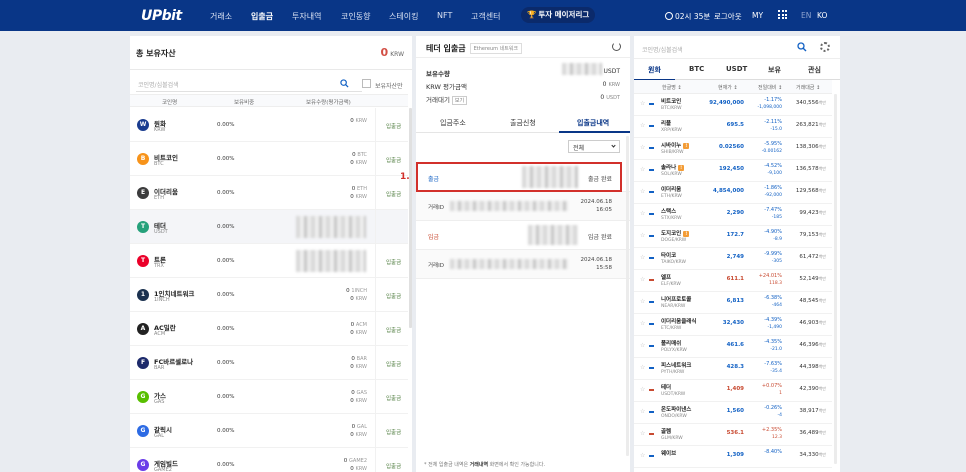 Image resolution: width=966 pixels, height=472 pixels. I want to click on tab-favorites: 관심, so click(814, 70).